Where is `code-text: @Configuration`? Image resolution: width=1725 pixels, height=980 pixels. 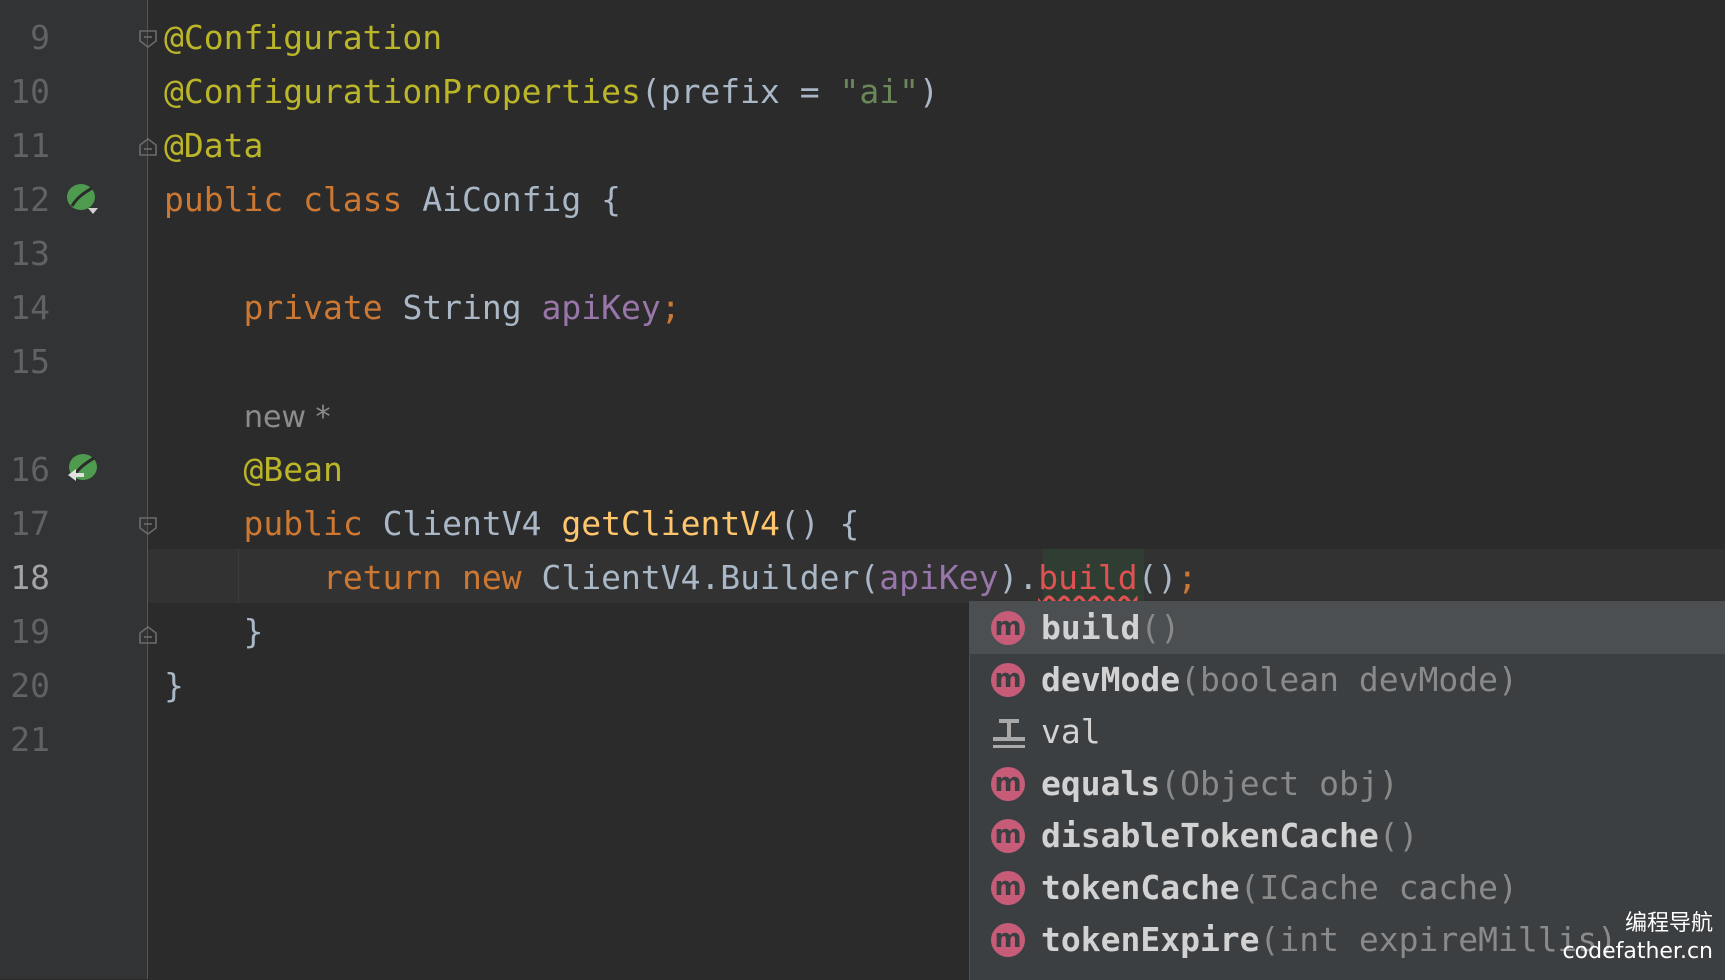
code-text: @Configuration is located at coordinates (303, 38).